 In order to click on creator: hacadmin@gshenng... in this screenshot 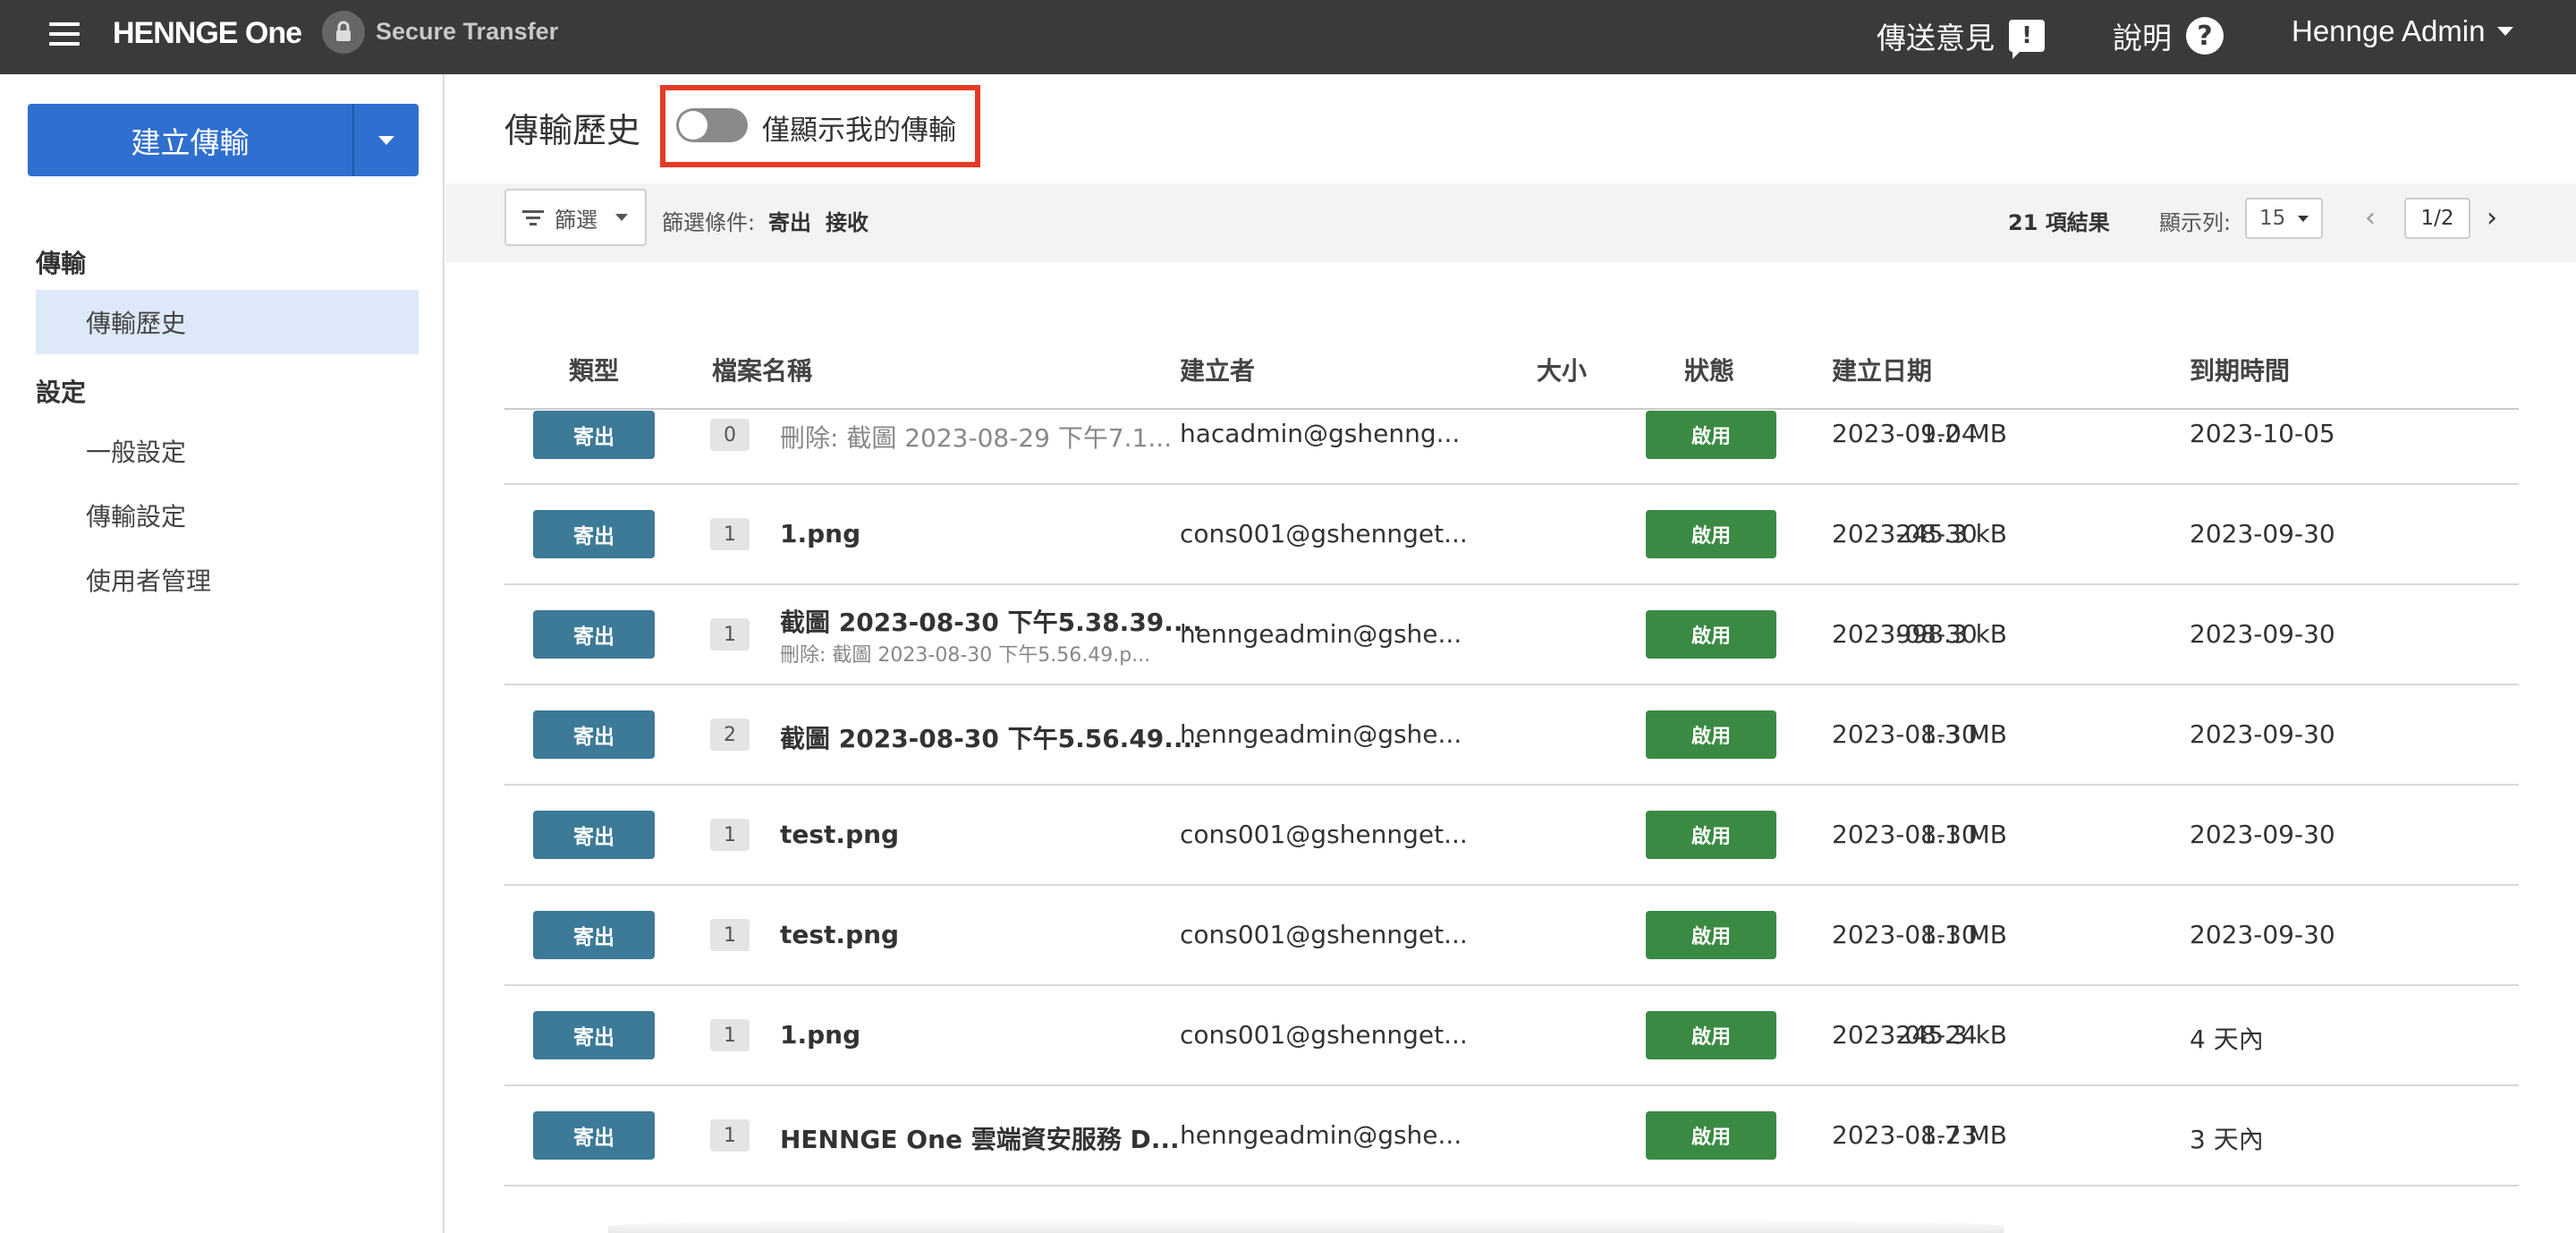, I will do `click(1320, 433)`.